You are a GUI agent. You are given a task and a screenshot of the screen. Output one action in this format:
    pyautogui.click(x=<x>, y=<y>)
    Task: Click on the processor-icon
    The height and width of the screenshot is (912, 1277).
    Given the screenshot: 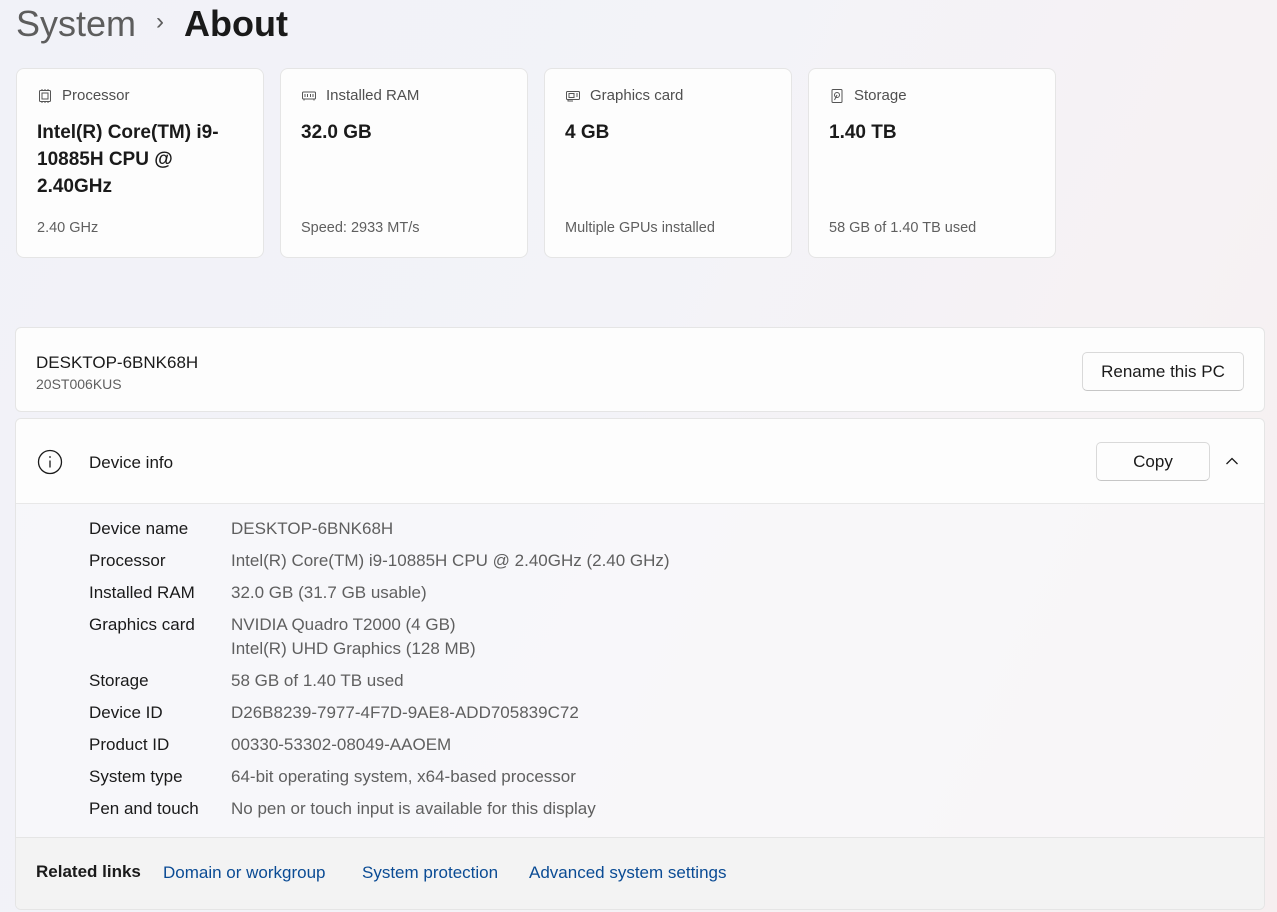 What is the action you would take?
    pyautogui.click(x=45, y=95)
    